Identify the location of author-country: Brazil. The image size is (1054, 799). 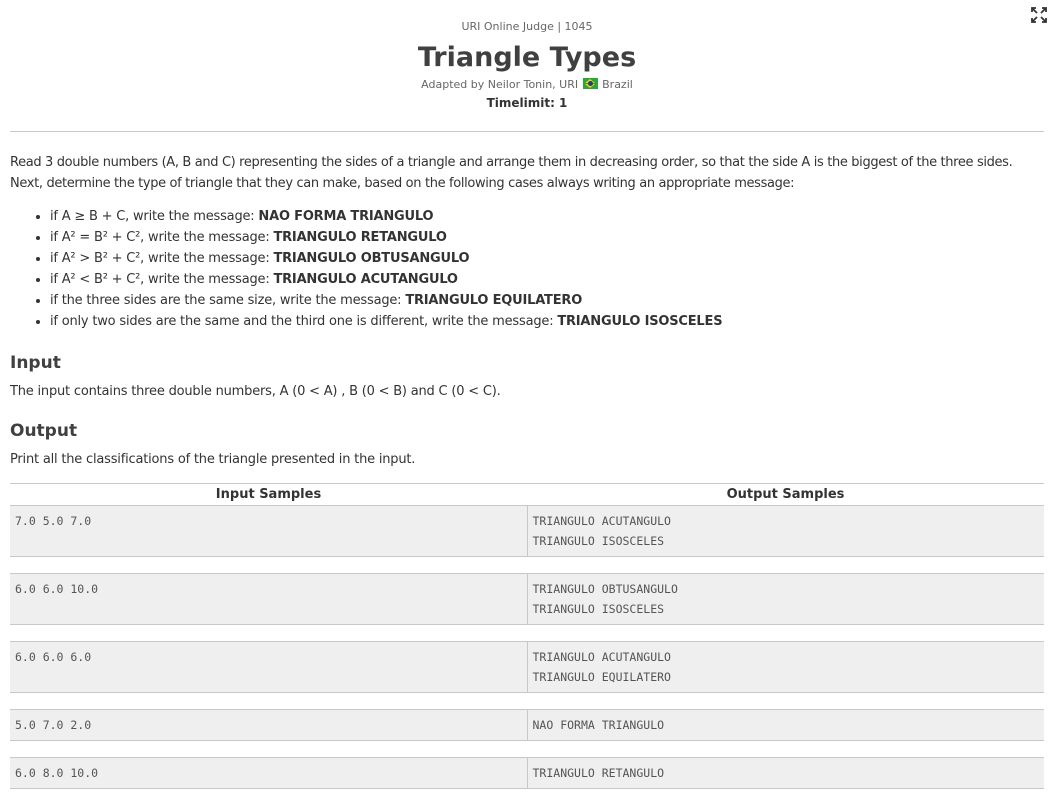
(617, 84).